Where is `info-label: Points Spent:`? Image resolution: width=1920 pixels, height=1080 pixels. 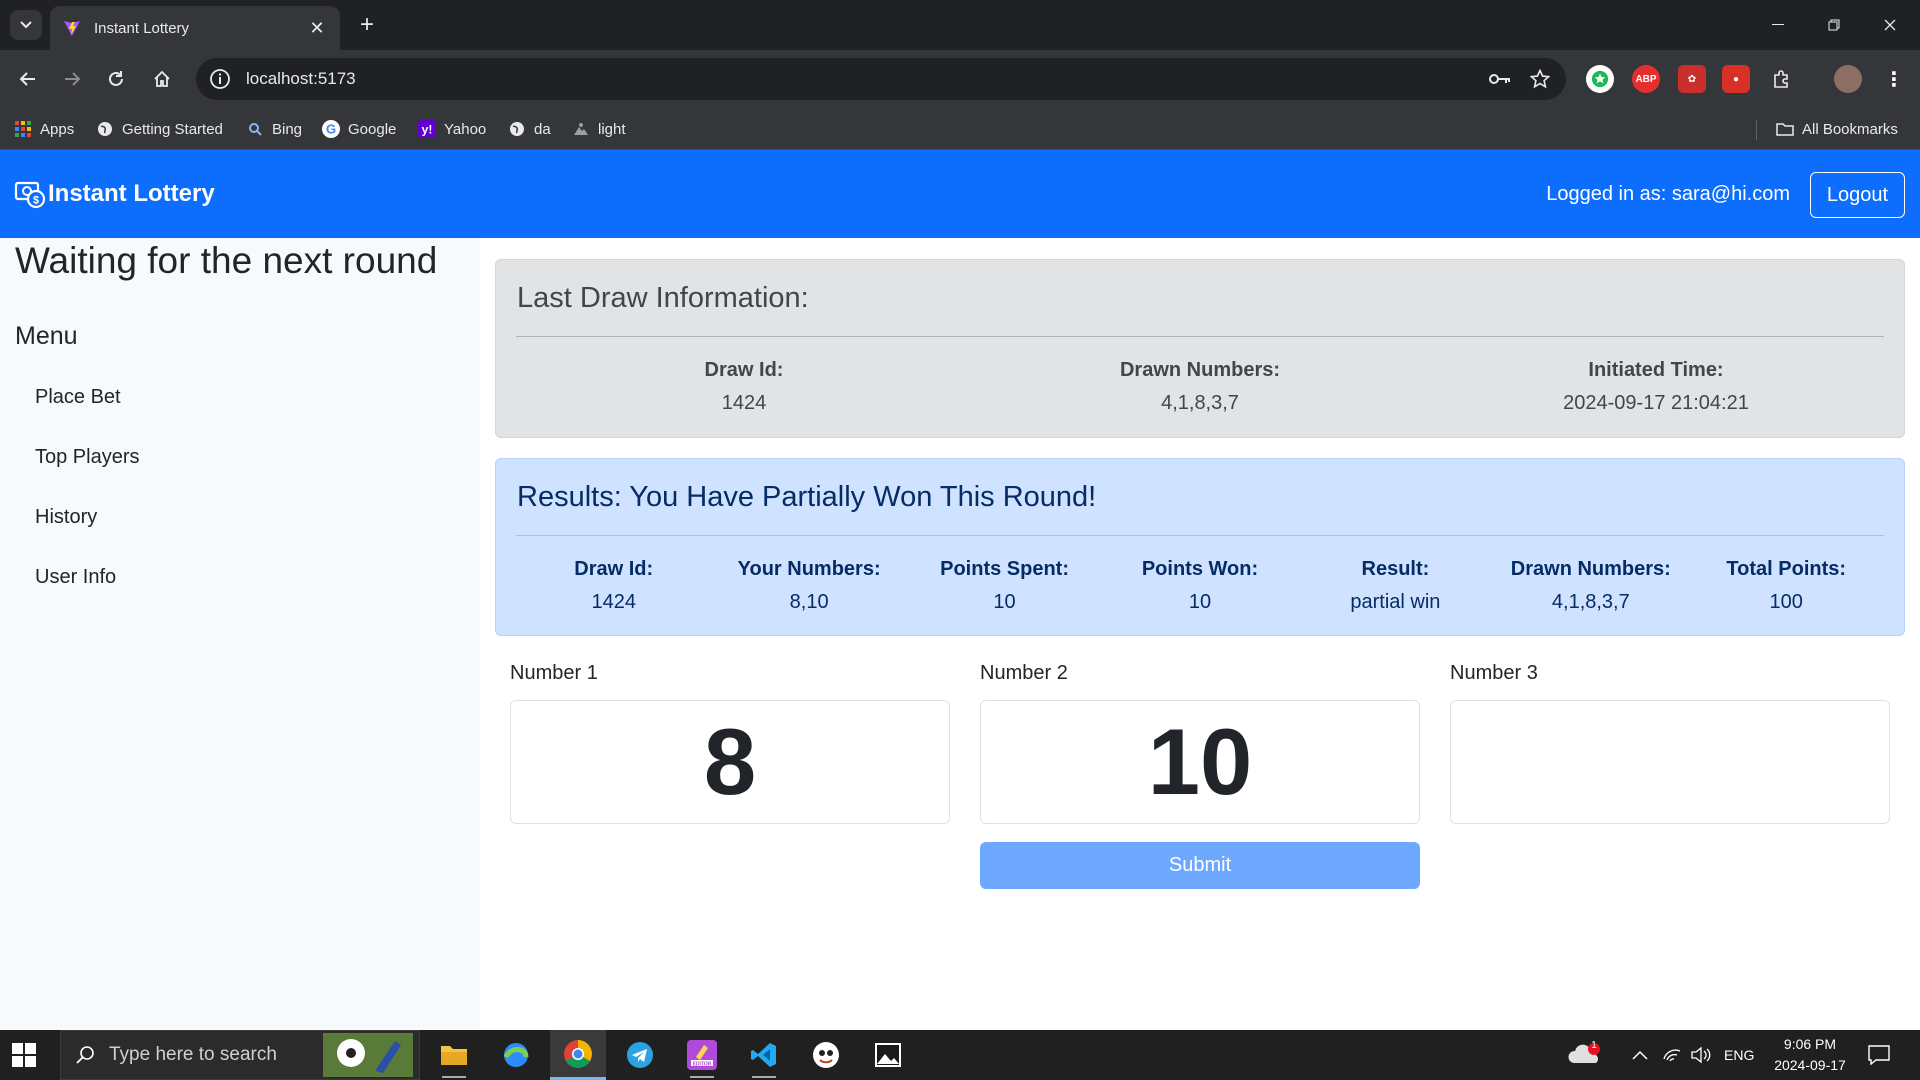 info-label: Points Spent: is located at coordinates (1004, 569).